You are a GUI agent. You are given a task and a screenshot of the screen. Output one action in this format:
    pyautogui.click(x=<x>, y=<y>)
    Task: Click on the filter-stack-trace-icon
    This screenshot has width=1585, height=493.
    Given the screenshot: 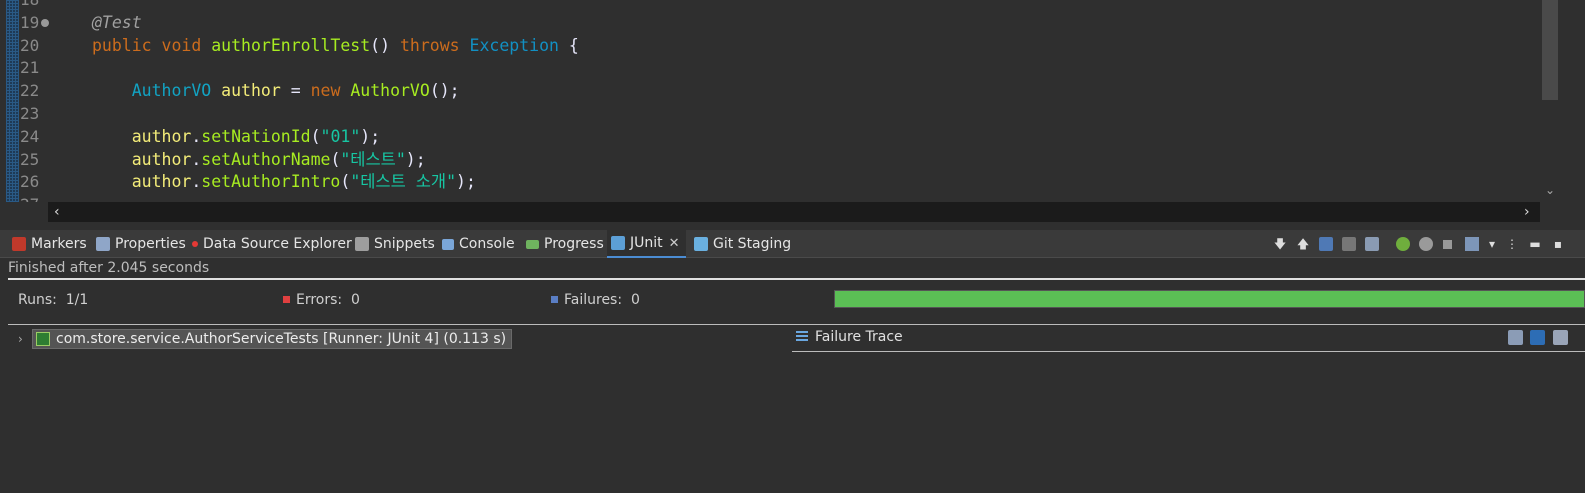 What is the action you would take?
    pyautogui.click(x=1537, y=337)
    